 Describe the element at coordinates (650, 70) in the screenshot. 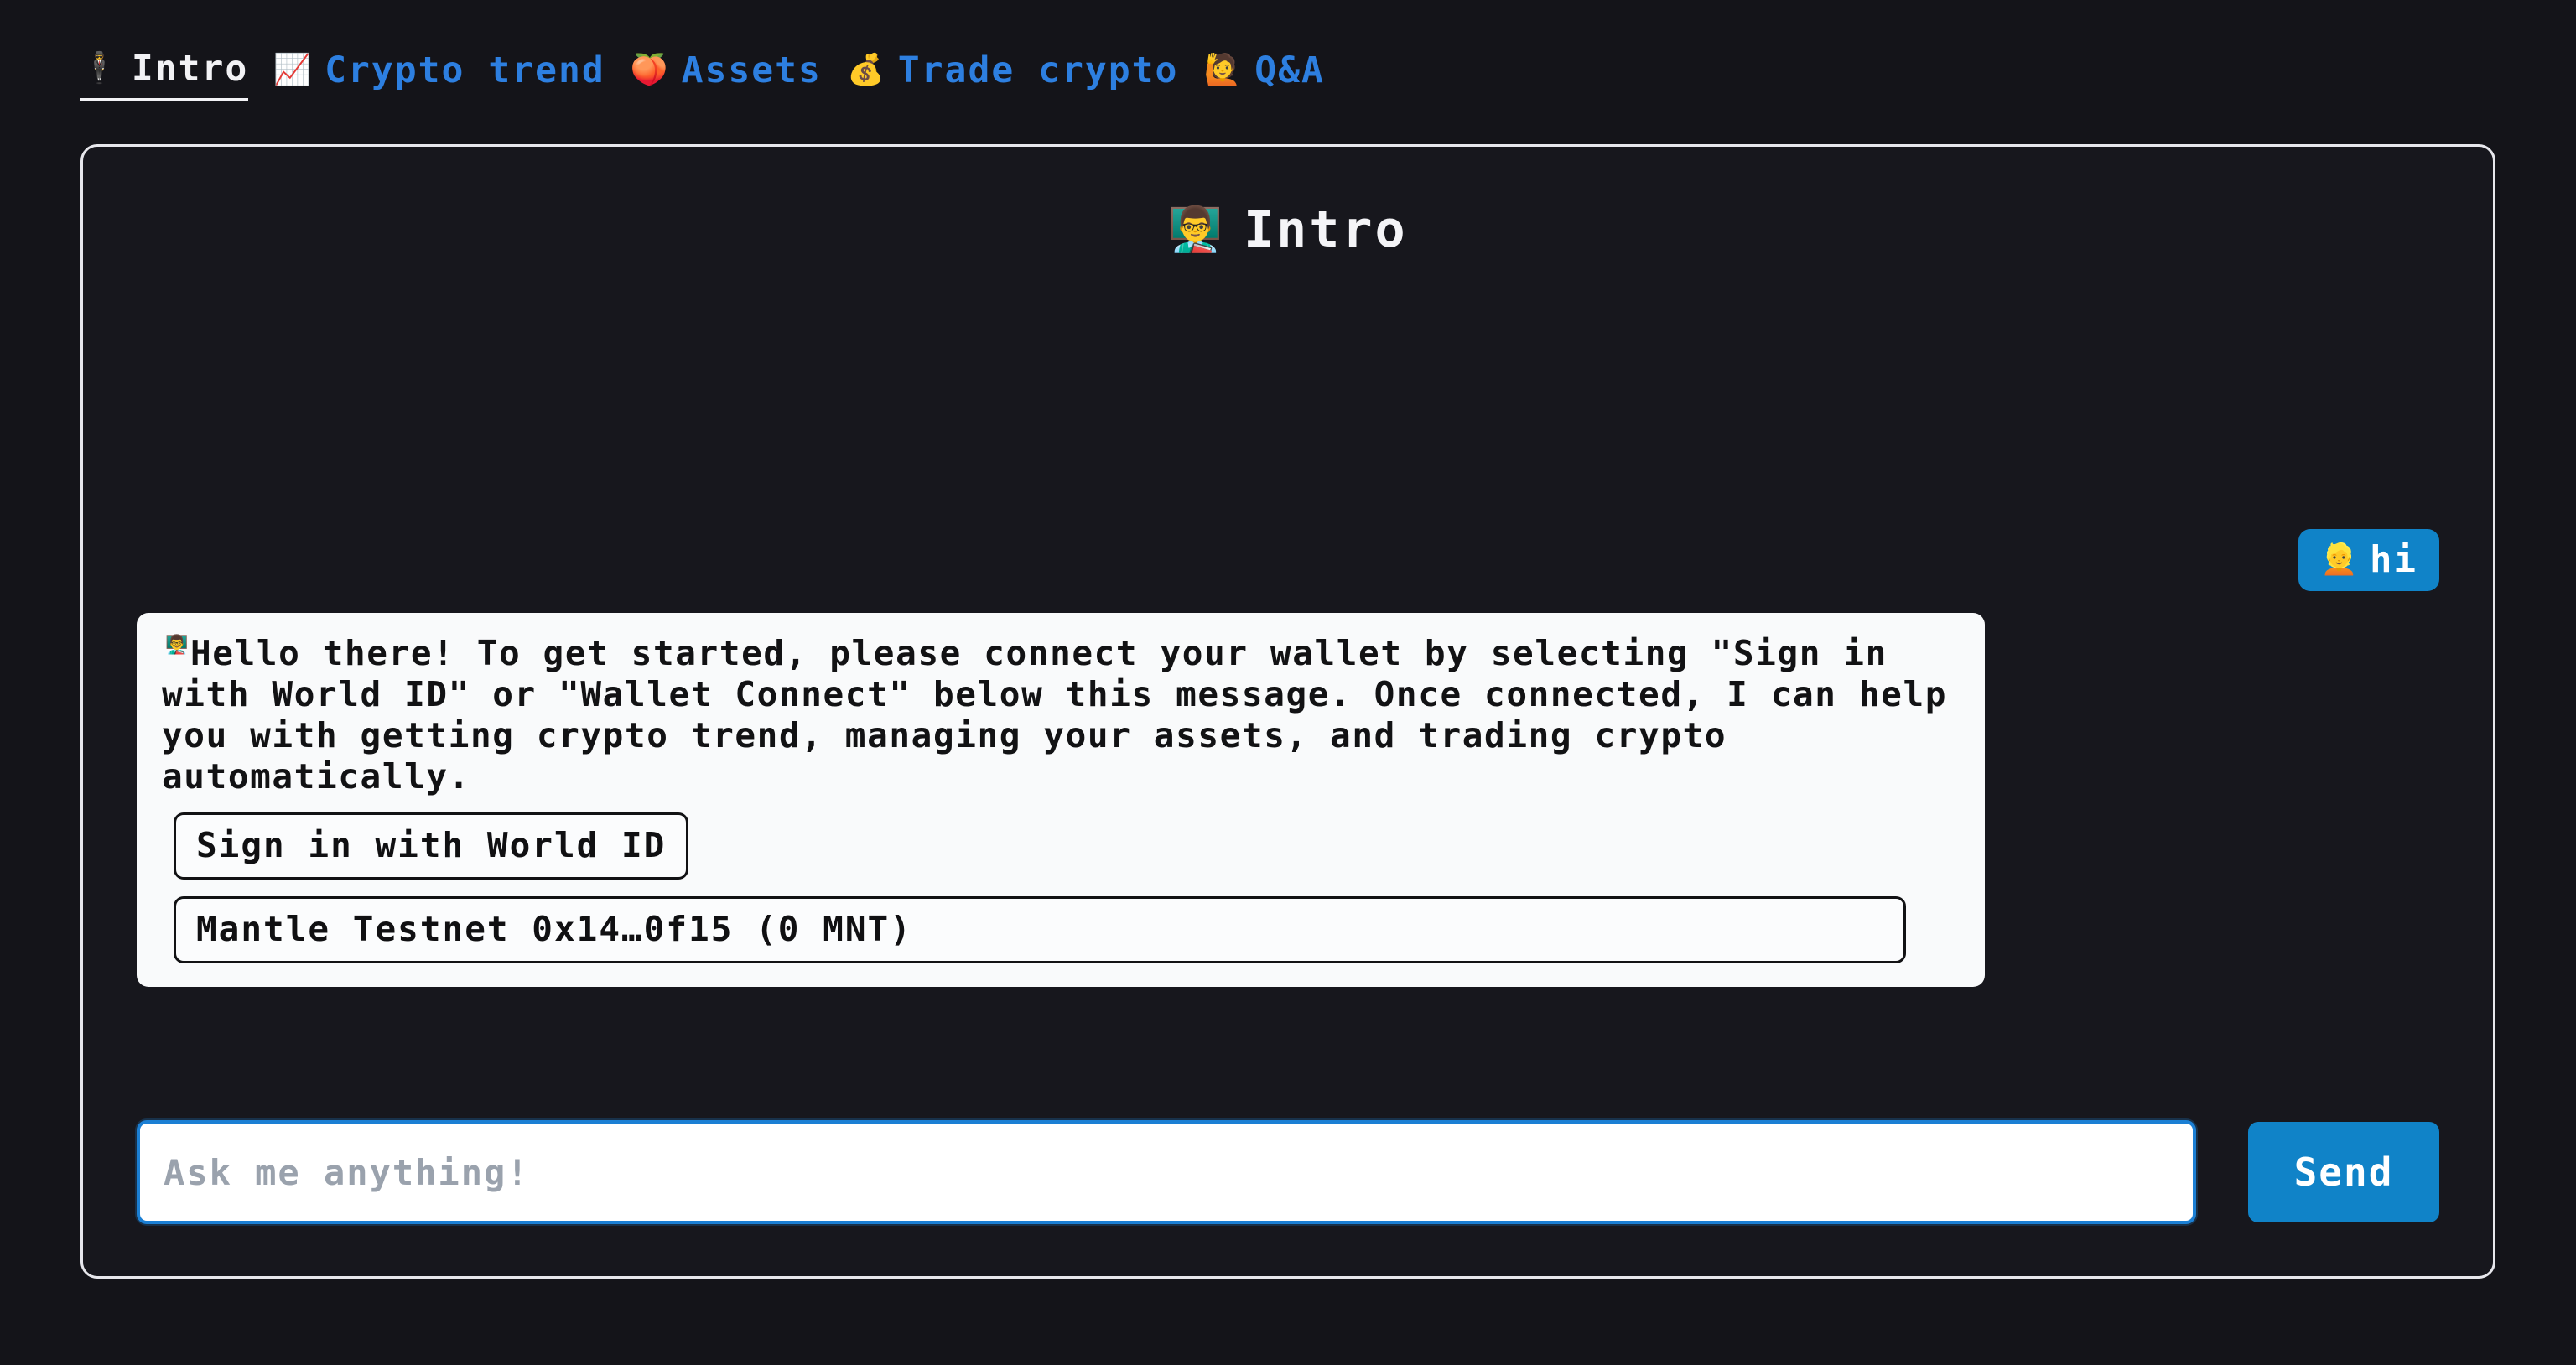

I see `peach-icon: 🍑` at that location.